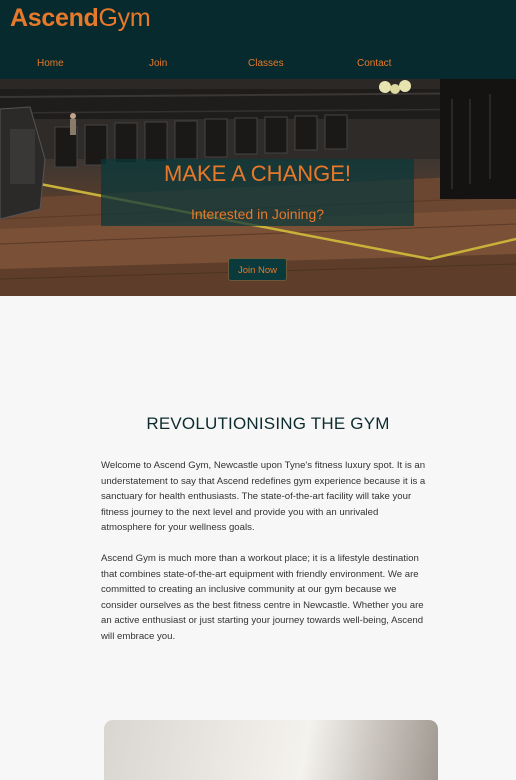 Image resolution: width=516 pixels, height=780 pixels. What do you see at coordinates (124, 18) in the screenshot?
I see `brand-light: Gym` at bounding box center [124, 18].